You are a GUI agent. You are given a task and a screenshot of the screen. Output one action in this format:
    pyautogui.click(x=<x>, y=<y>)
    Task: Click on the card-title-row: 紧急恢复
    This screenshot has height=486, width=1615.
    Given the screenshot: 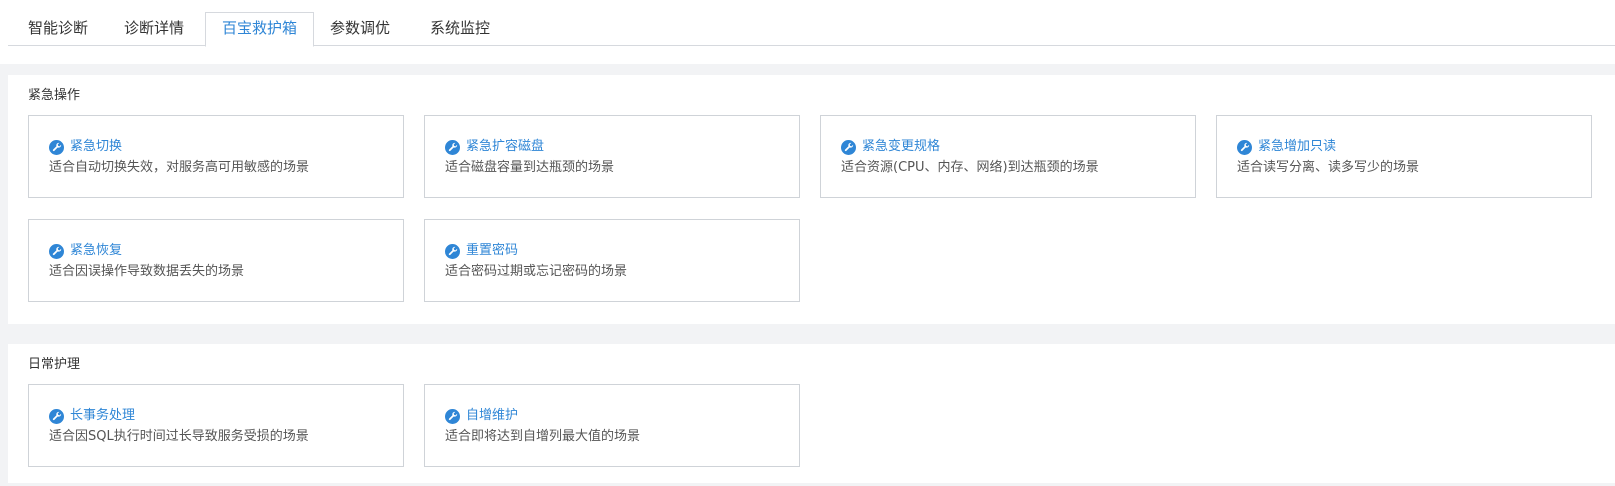 What is the action you would take?
    pyautogui.click(x=85, y=251)
    